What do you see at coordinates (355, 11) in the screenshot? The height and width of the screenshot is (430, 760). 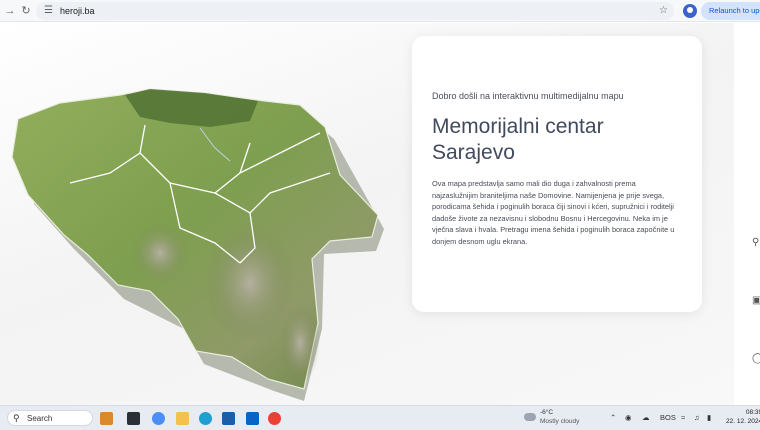 I see `address-bar: ☰ heroji.ba ☆` at bounding box center [355, 11].